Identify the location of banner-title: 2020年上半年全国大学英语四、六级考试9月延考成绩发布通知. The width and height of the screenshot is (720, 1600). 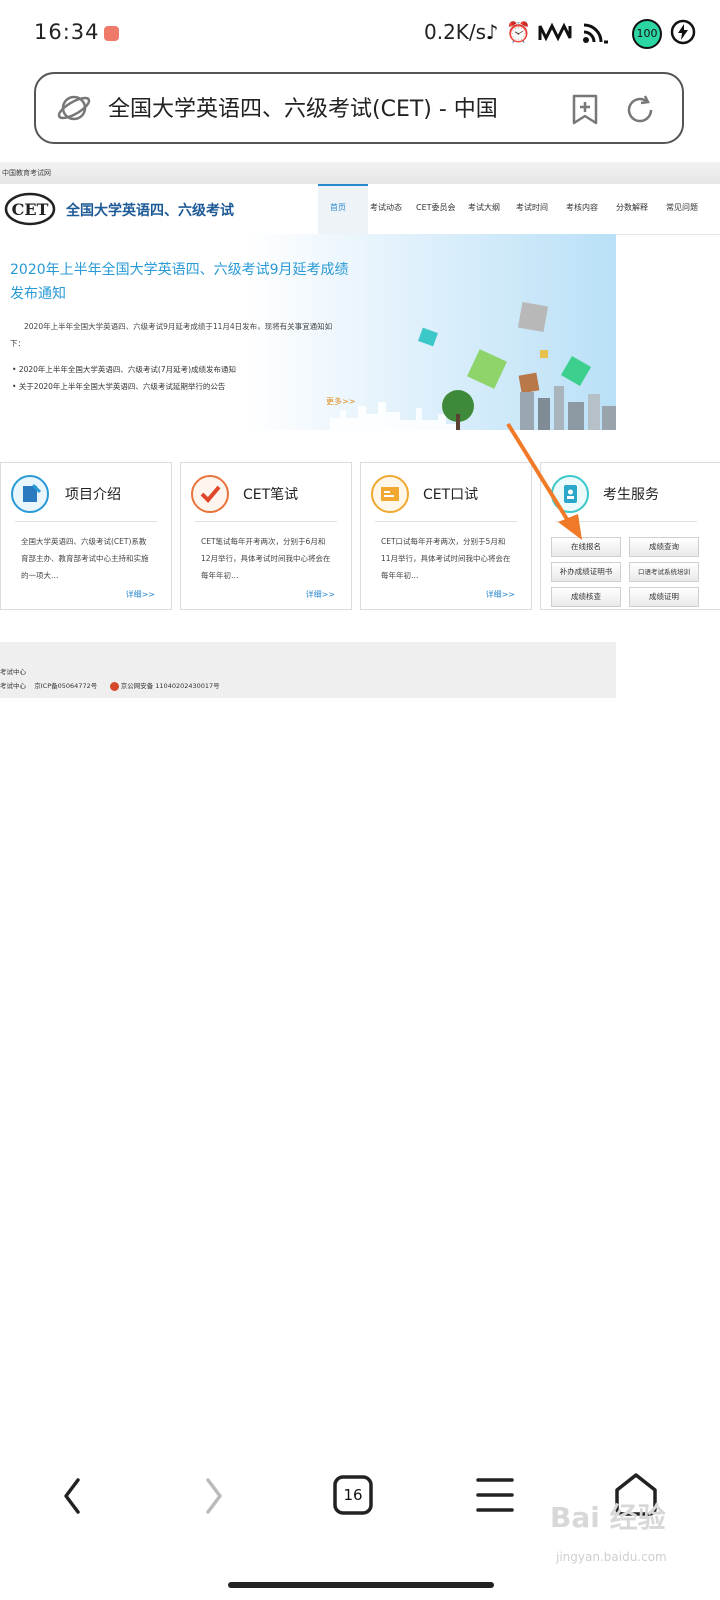
(180, 282).